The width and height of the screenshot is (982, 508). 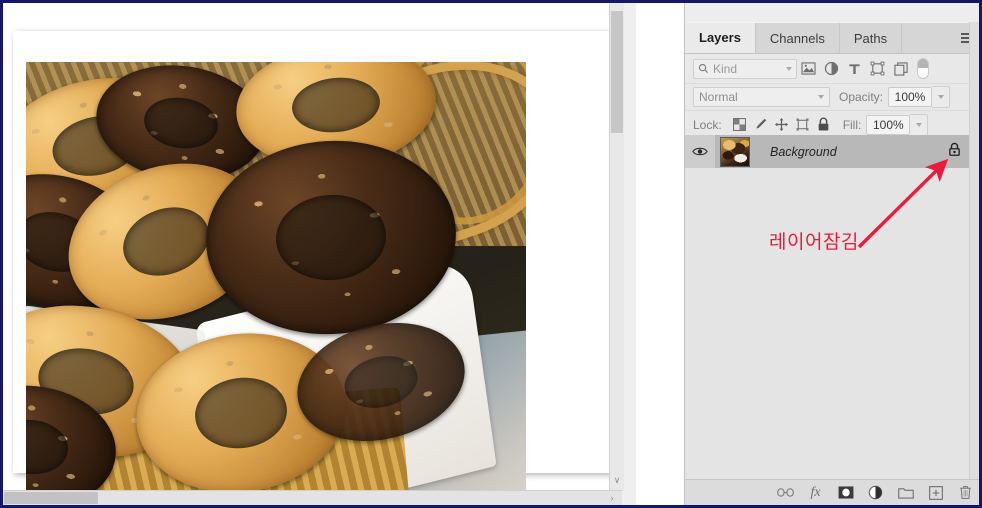 I want to click on lock-position-icon, so click(x=781, y=125).